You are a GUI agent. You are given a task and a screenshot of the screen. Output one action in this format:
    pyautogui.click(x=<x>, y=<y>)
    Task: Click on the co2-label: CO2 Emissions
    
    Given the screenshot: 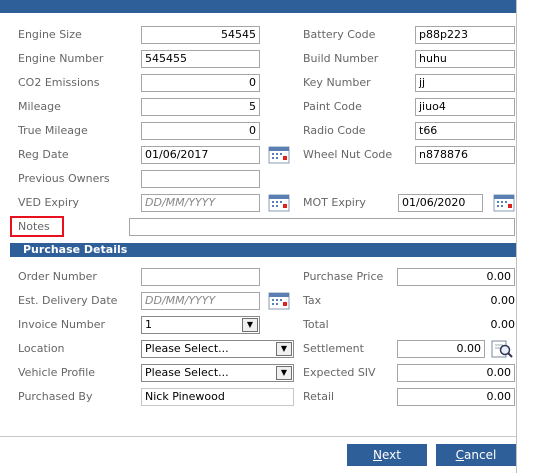 What is the action you would take?
    pyautogui.click(x=59, y=82)
    